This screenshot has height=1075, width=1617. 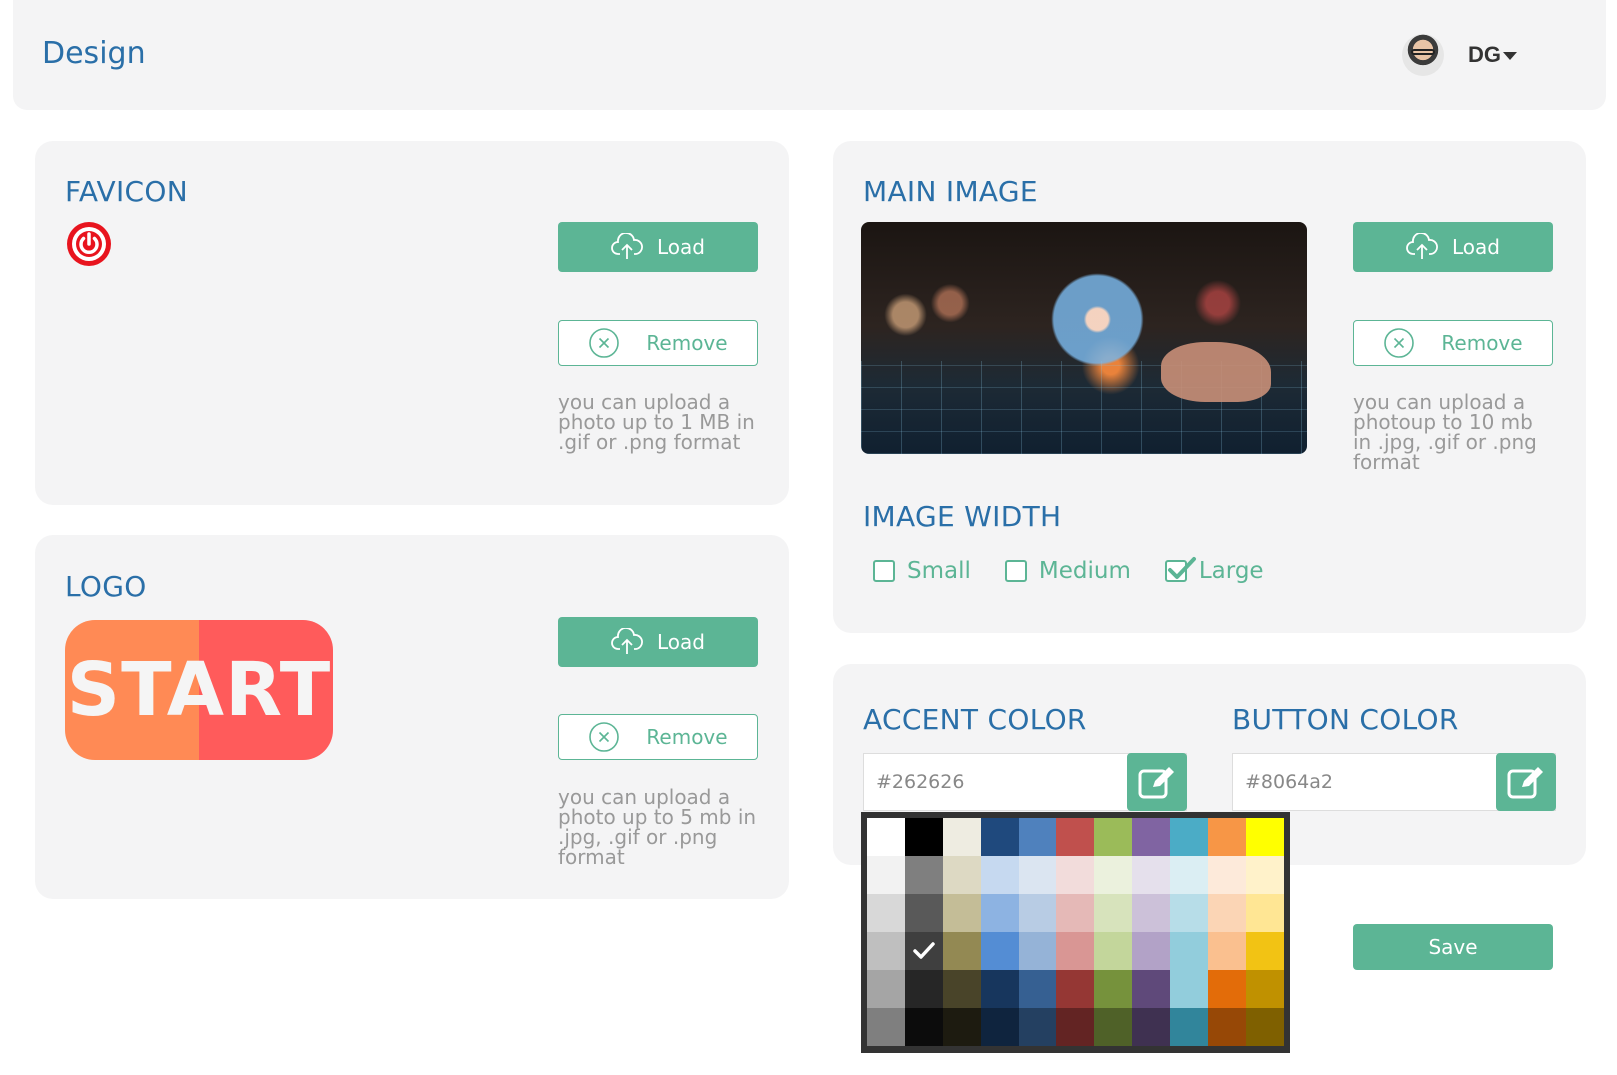 I want to click on palette-row, so click(x=1075, y=913).